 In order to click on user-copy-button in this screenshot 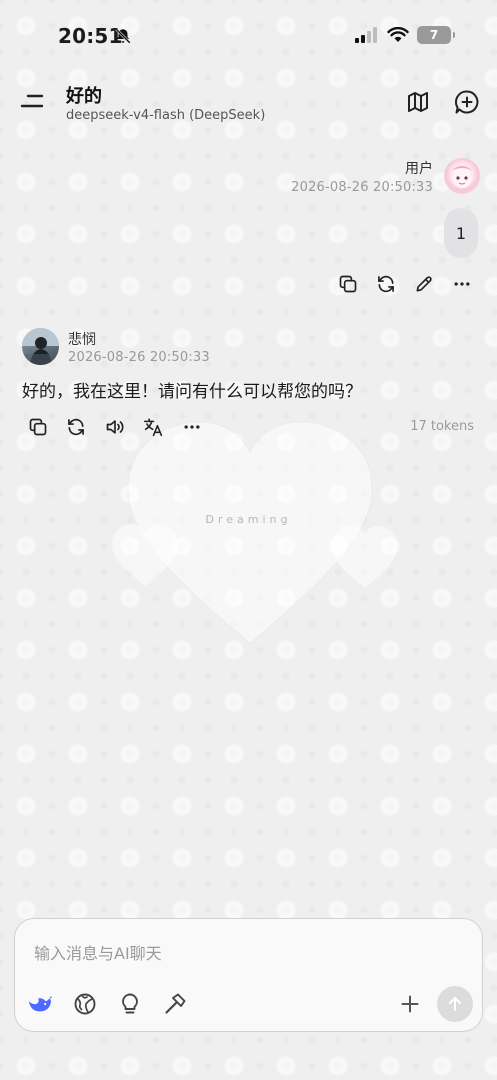, I will do `click(348, 284)`.